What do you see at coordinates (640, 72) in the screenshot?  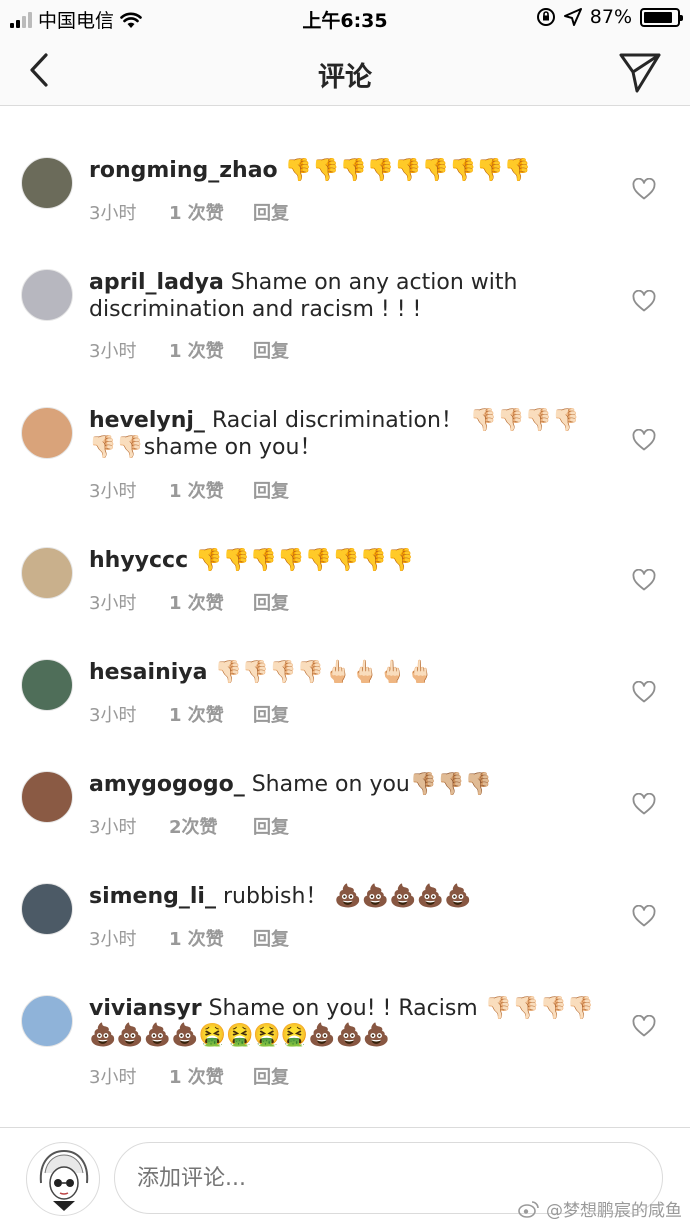 I see `send-direct-icon` at bounding box center [640, 72].